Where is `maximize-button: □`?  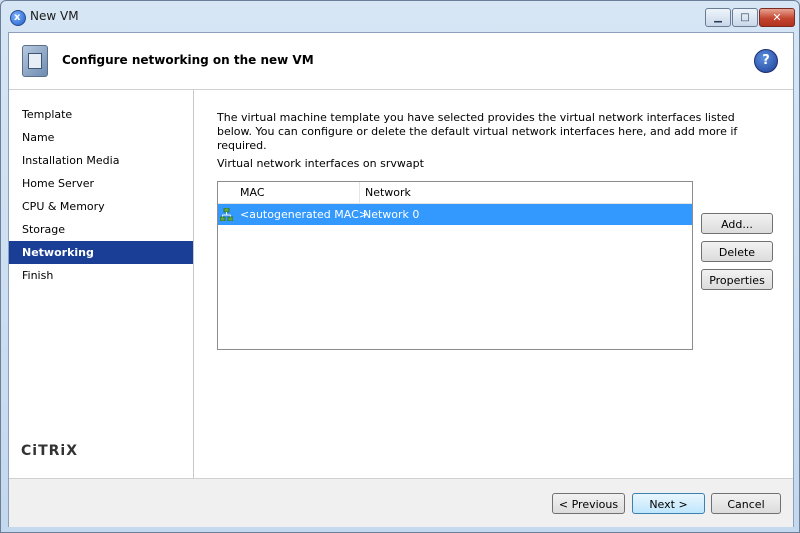
maximize-button: □ is located at coordinates (745, 17).